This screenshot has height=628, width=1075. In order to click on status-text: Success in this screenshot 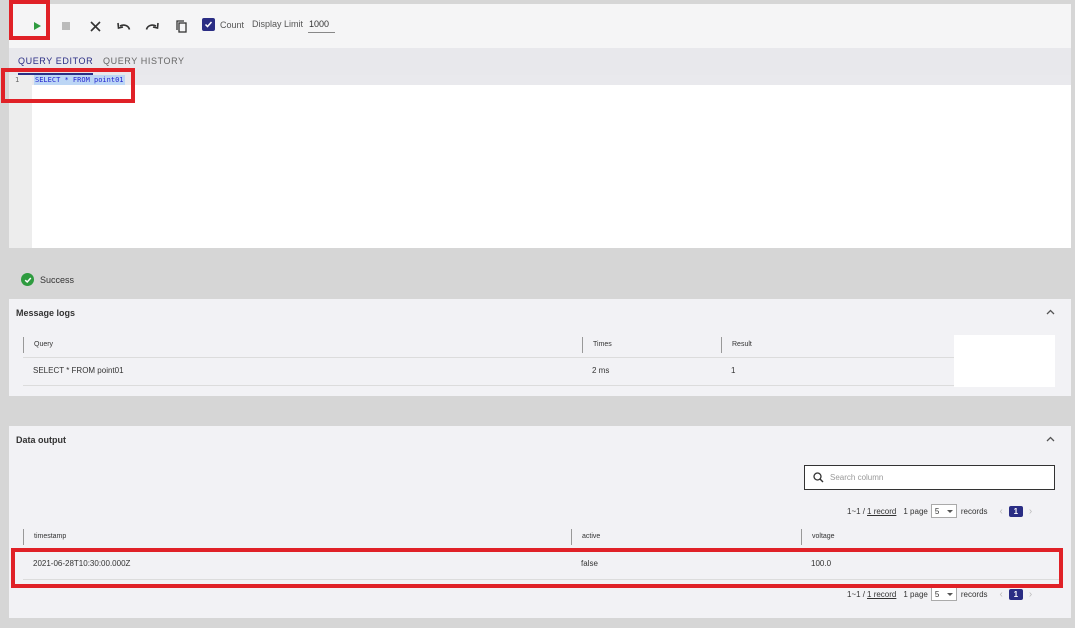, I will do `click(57, 279)`.